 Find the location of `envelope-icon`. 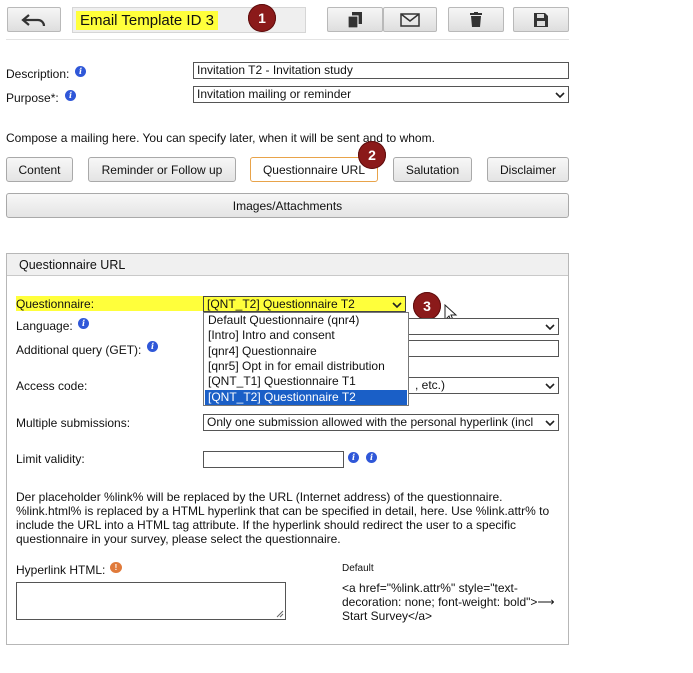

envelope-icon is located at coordinates (410, 19).